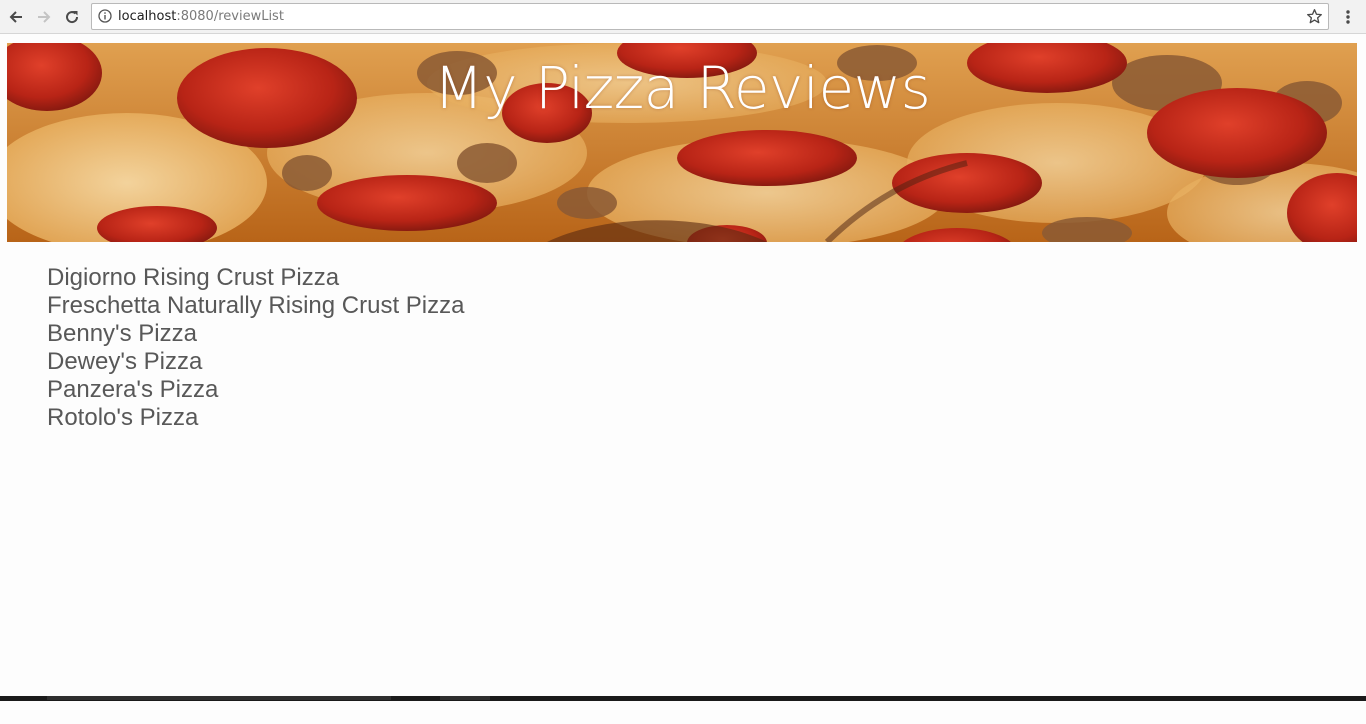 Image resolution: width=1366 pixels, height=724 pixels. I want to click on reload-icon, so click(72, 17).